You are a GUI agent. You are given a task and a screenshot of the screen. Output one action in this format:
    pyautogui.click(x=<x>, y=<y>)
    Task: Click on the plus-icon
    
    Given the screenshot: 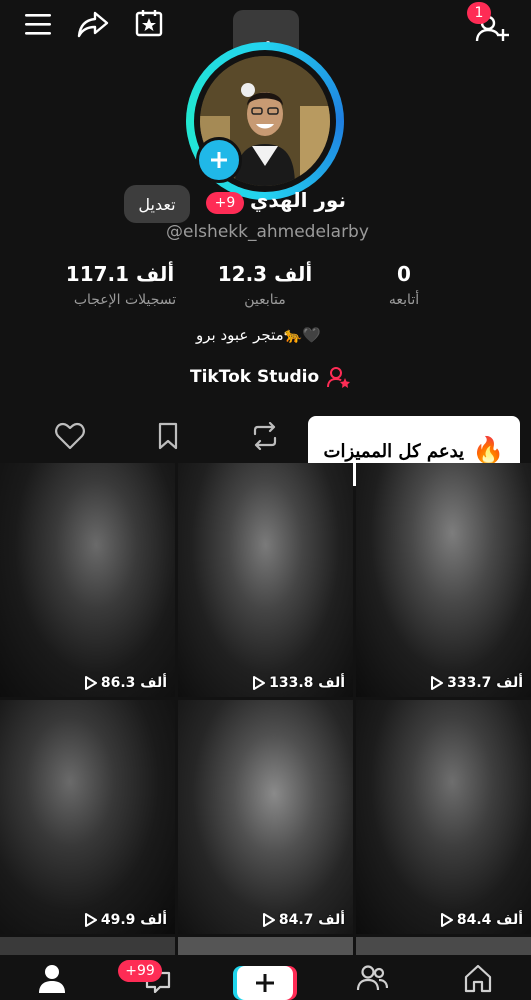 What is the action you would take?
    pyautogui.click(x=219, y=160)
    